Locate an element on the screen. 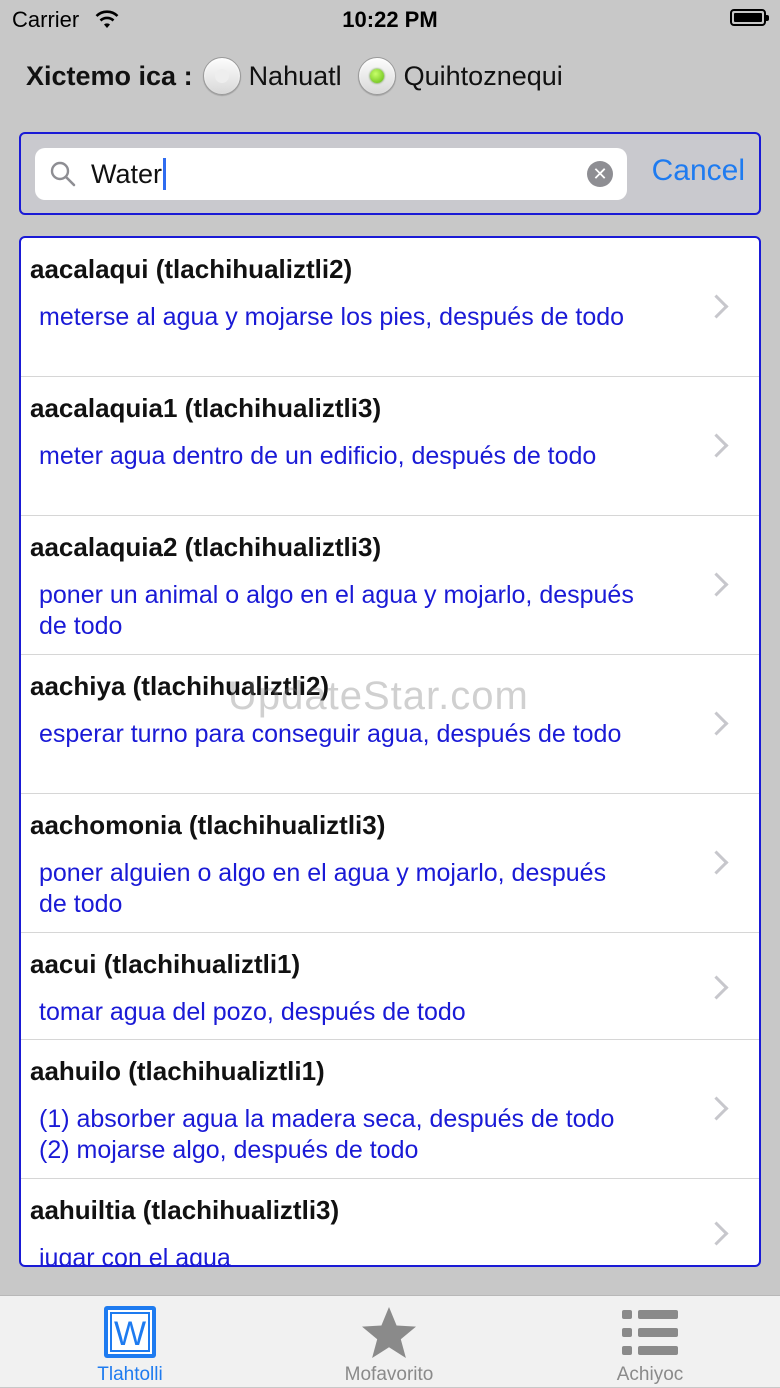 The image size is (780, 1388). term-title: aachomonia (tlachihualiztli3) is located at coordinates (208, 825).